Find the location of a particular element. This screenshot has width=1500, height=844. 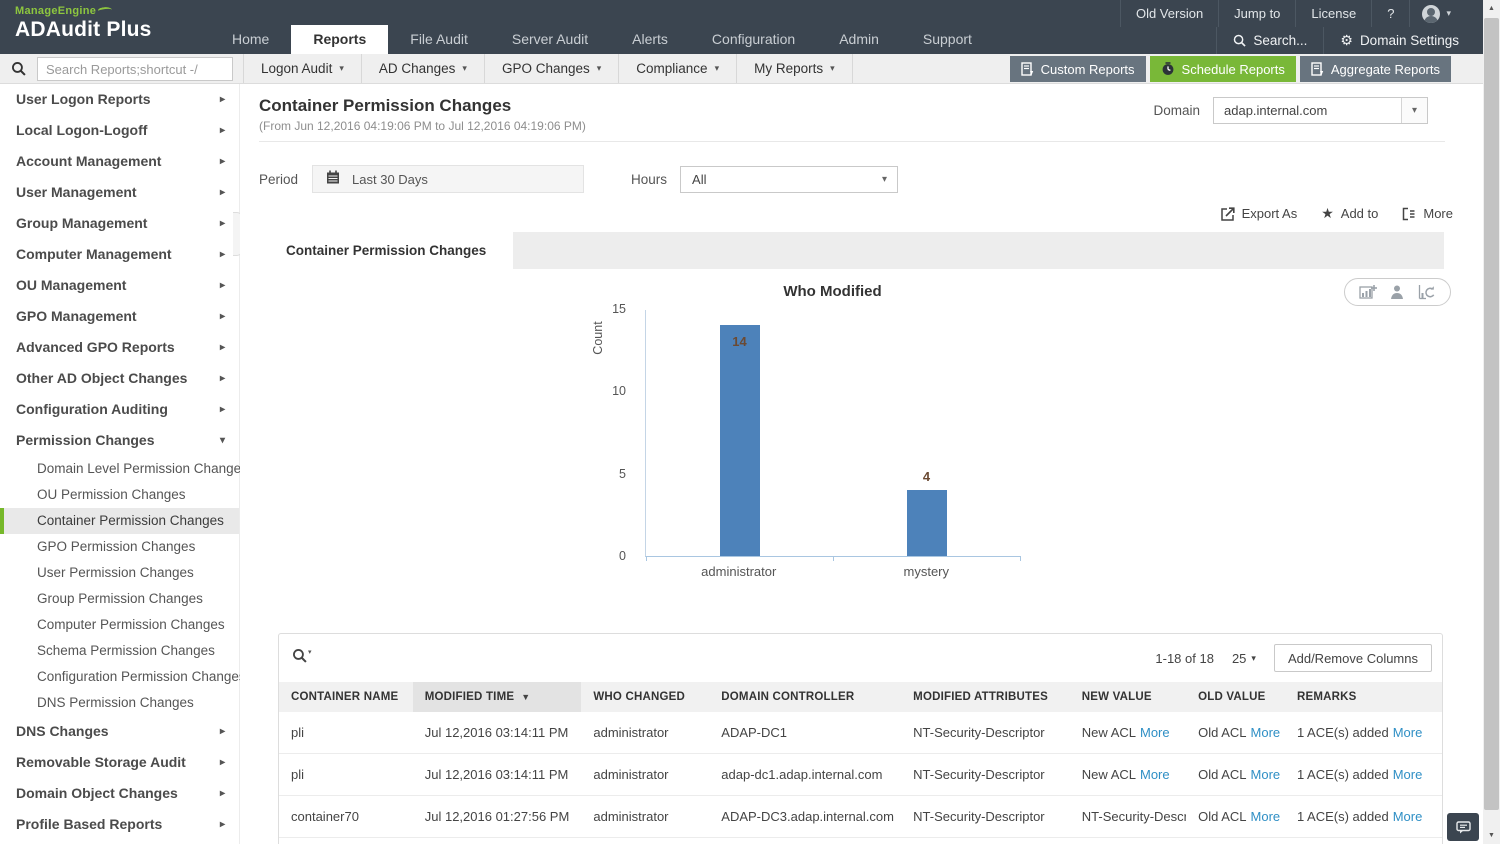

sidebar-item: GPO Management is located at coordinates (119, 316).